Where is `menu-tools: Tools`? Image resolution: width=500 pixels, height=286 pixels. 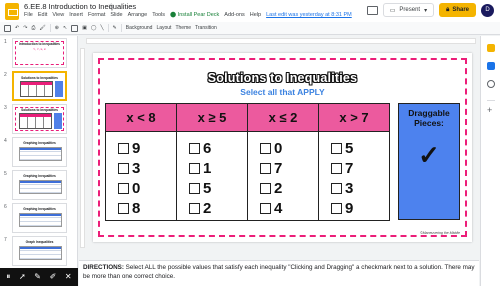
menu-tools: Tools is located at coordinates (158, 15).